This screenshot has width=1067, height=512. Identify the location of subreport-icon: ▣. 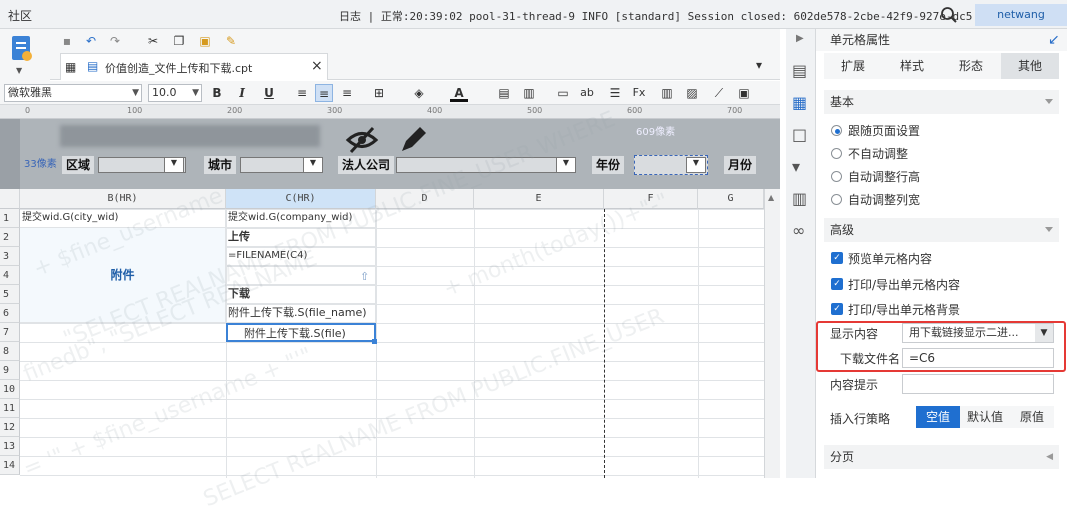
(744, 93).